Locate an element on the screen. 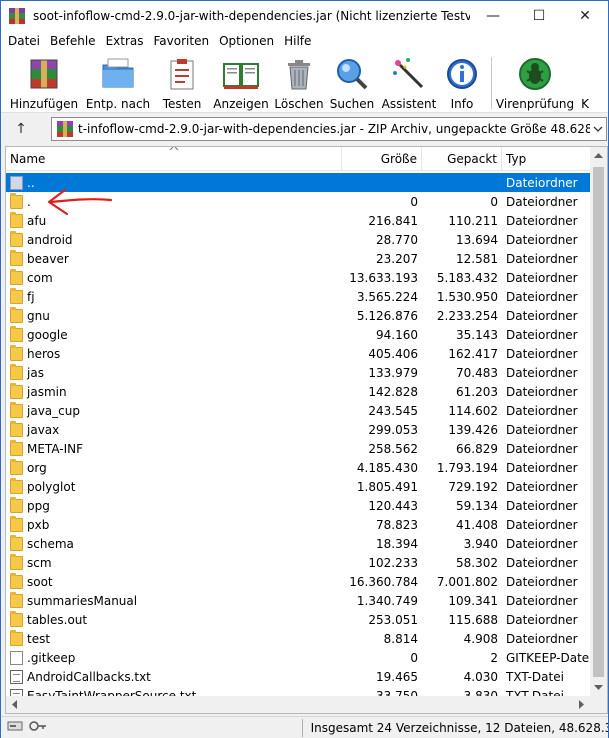  table-row: java_cup 243.545 114.602 Dateiordner is located at coordinates (298, 410).